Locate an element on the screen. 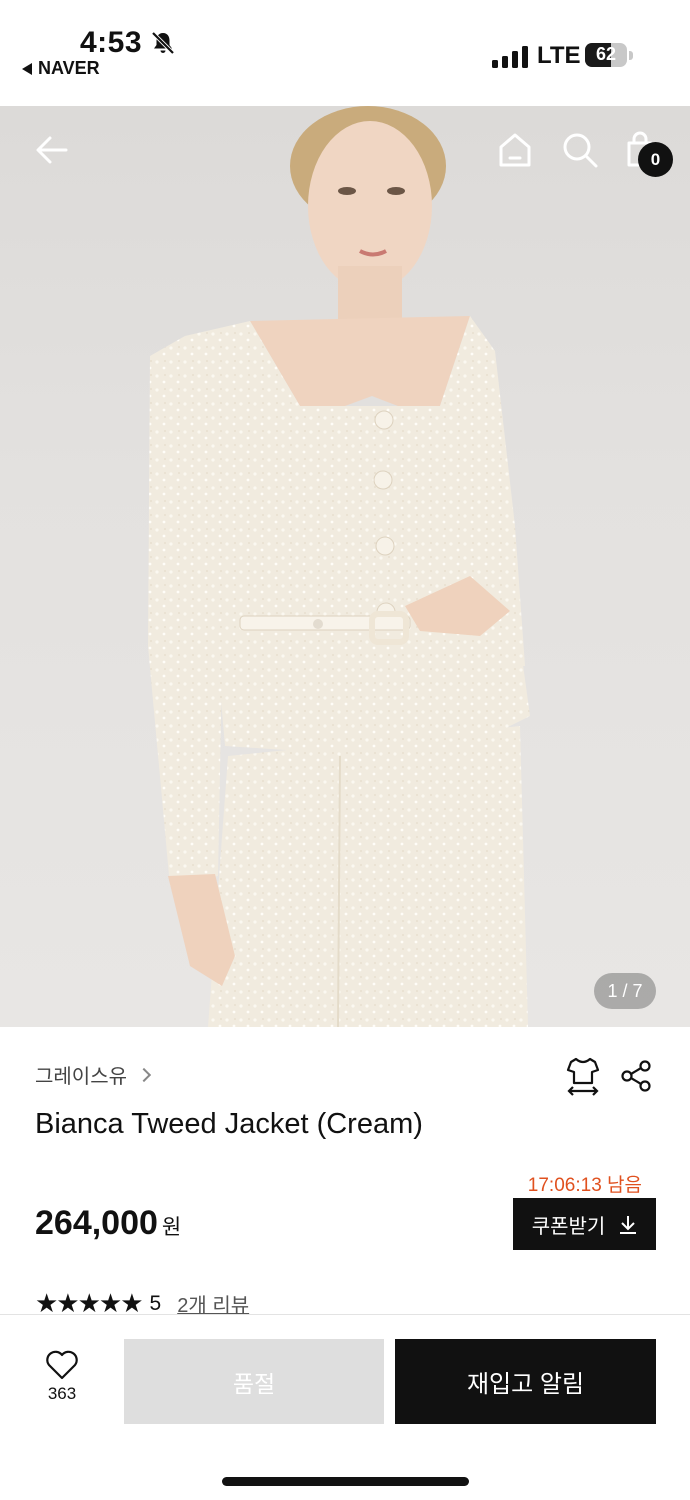 The width and height of the screenshot is (690, 1500). battery-icon: 62 is located at coordinates (606, 55).